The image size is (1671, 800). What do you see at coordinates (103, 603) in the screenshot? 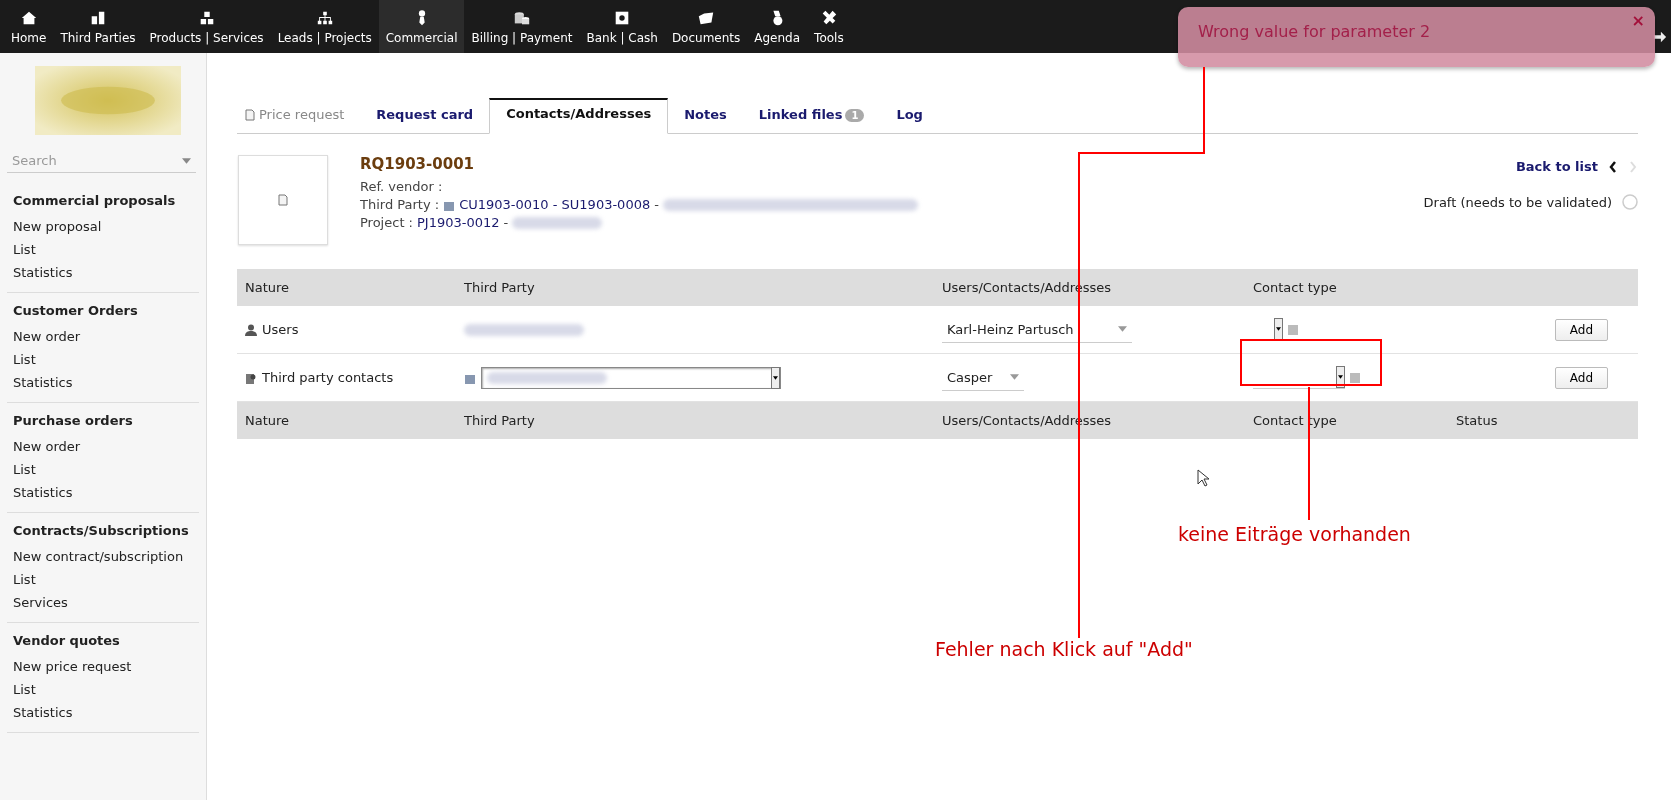
I see `sidebar-item: Services` at bounding box center [103, 603].